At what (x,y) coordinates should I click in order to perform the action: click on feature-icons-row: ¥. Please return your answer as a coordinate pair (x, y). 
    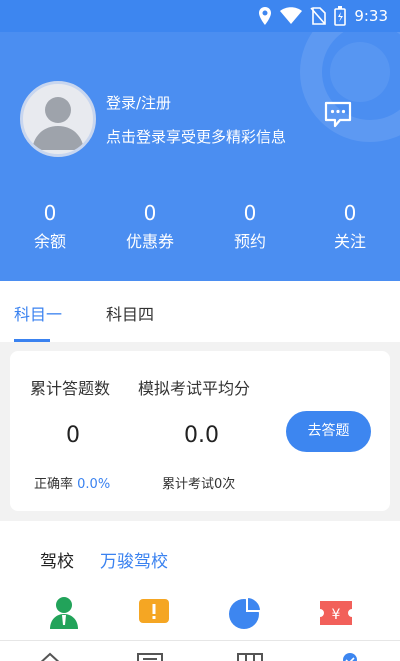
    Looking at the image, I should click on (200, 615).